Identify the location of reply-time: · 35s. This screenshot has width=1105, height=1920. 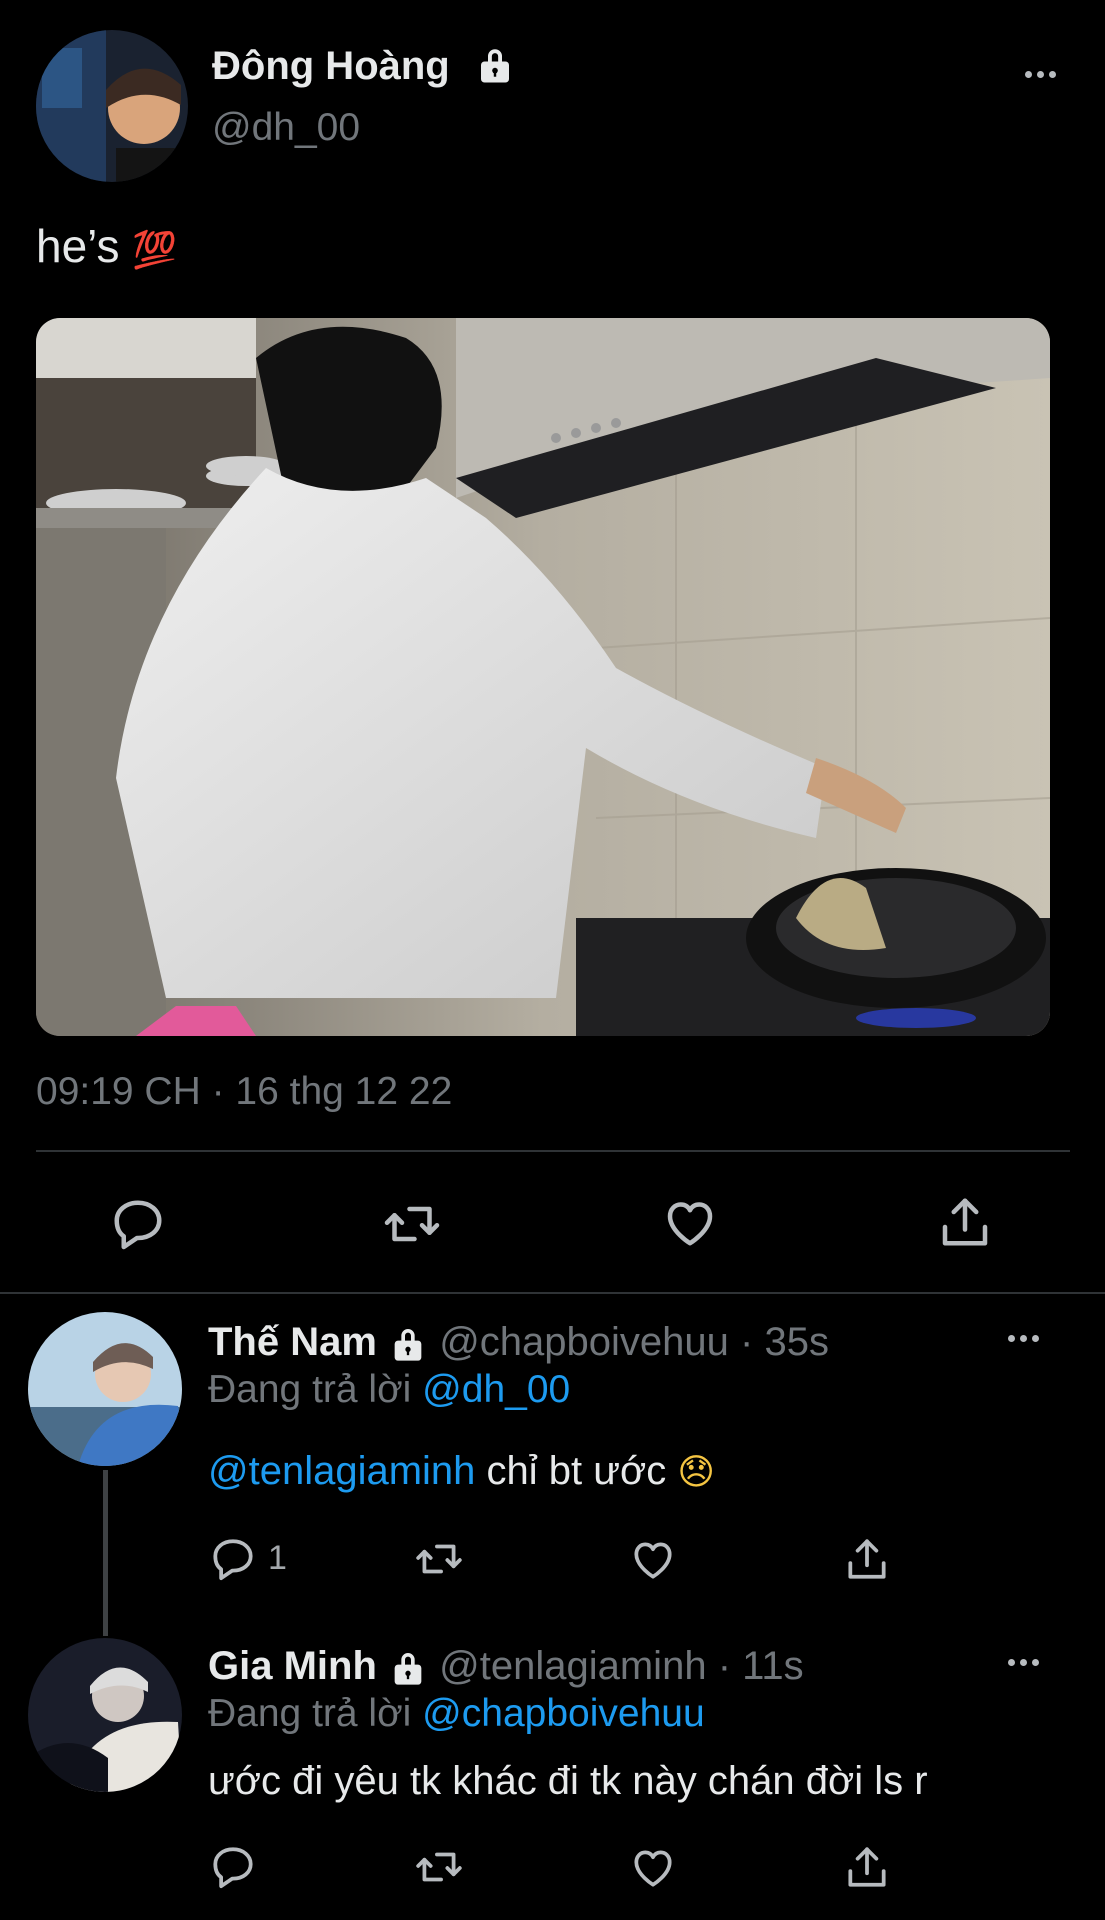
(784, 1342).